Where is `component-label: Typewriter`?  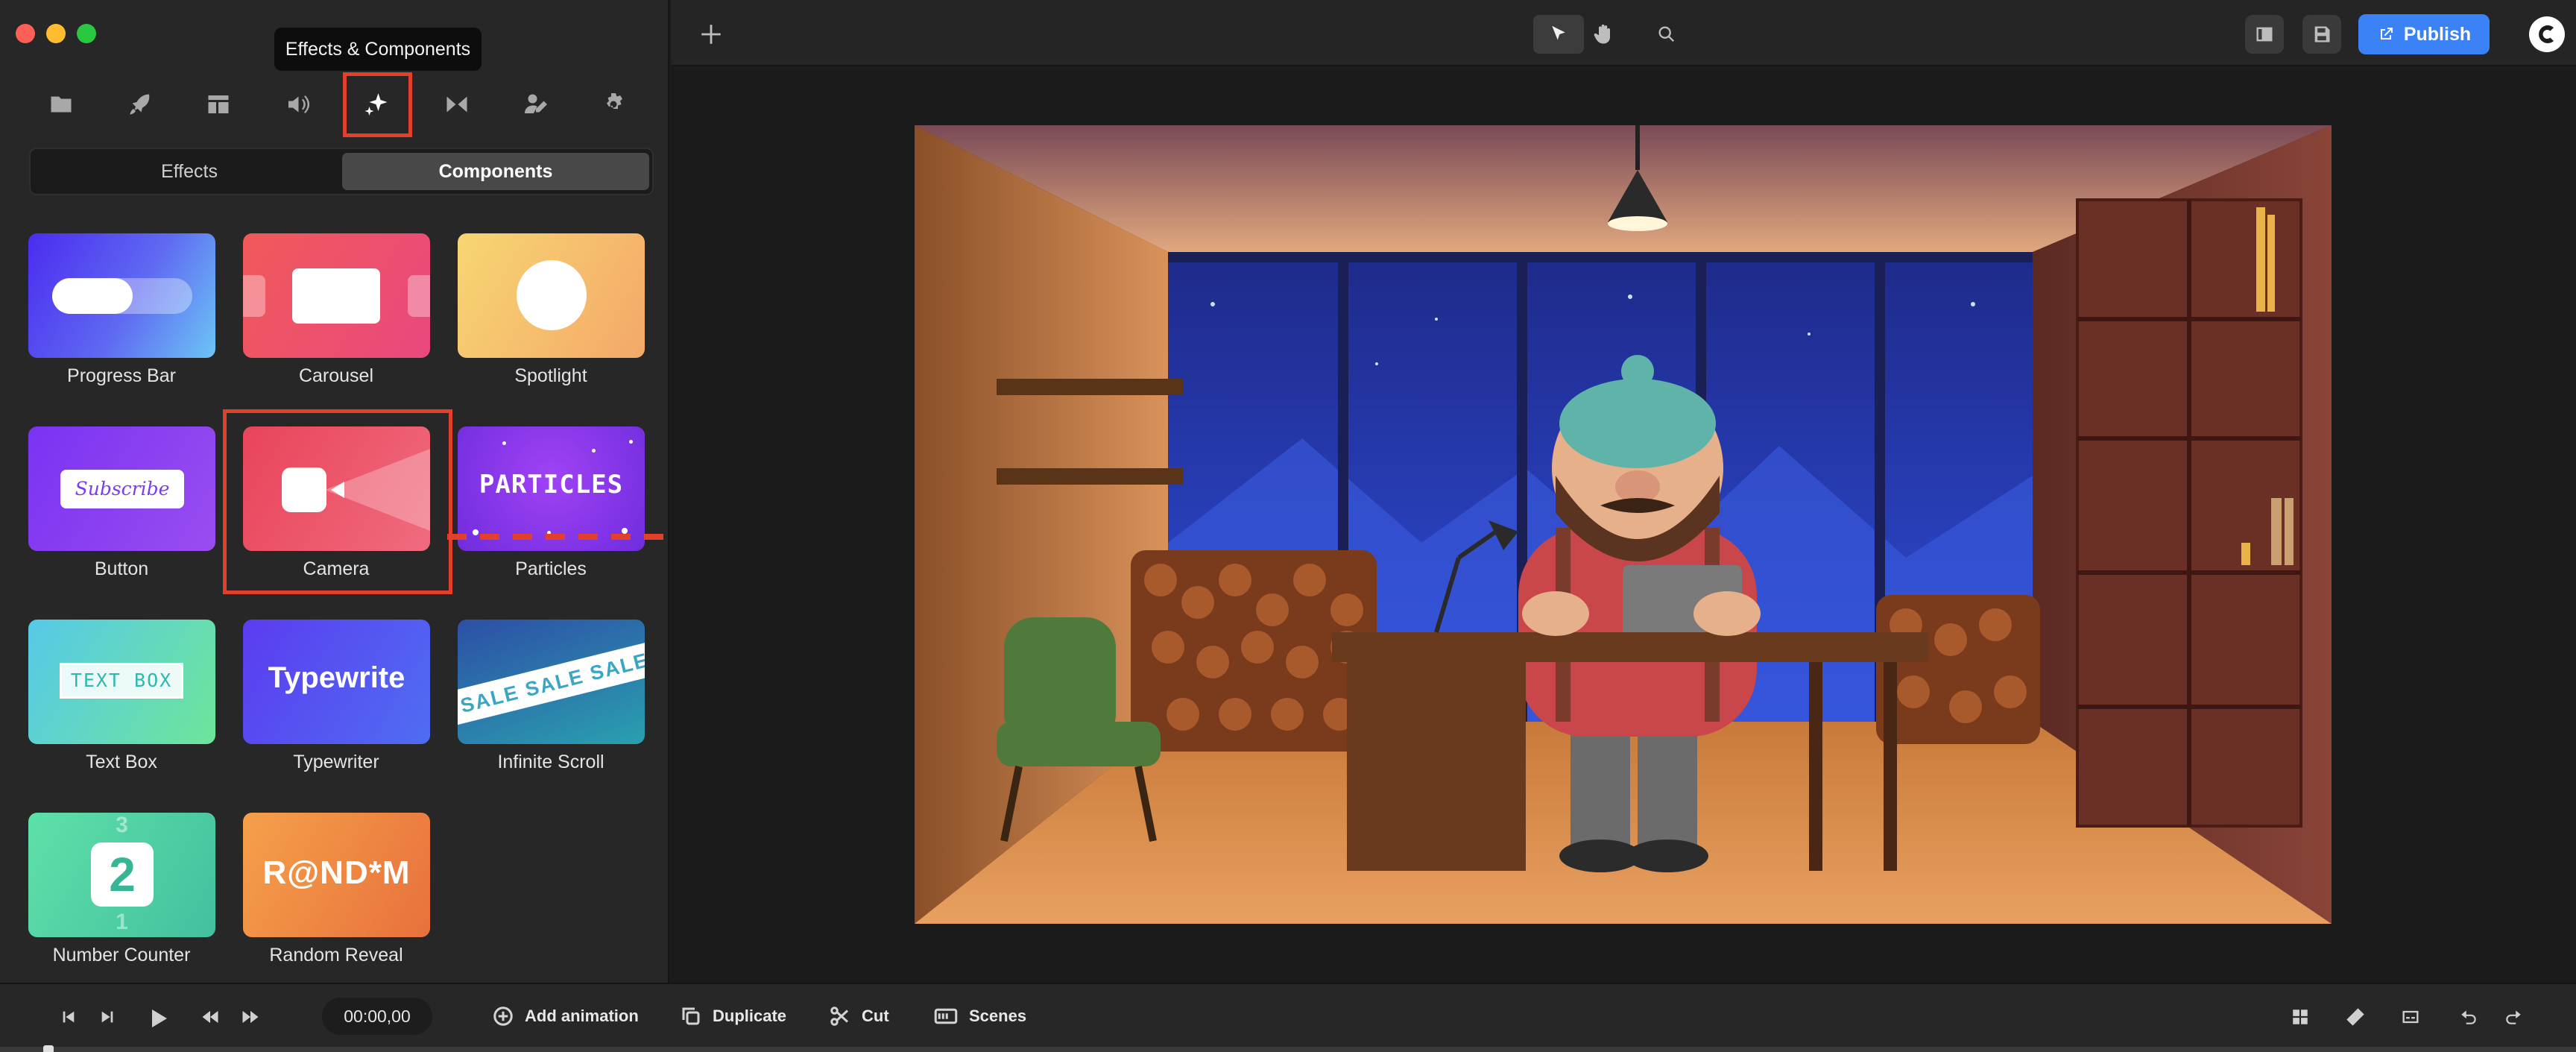
component-label: Typewriter is located at coordinates (336, 762).